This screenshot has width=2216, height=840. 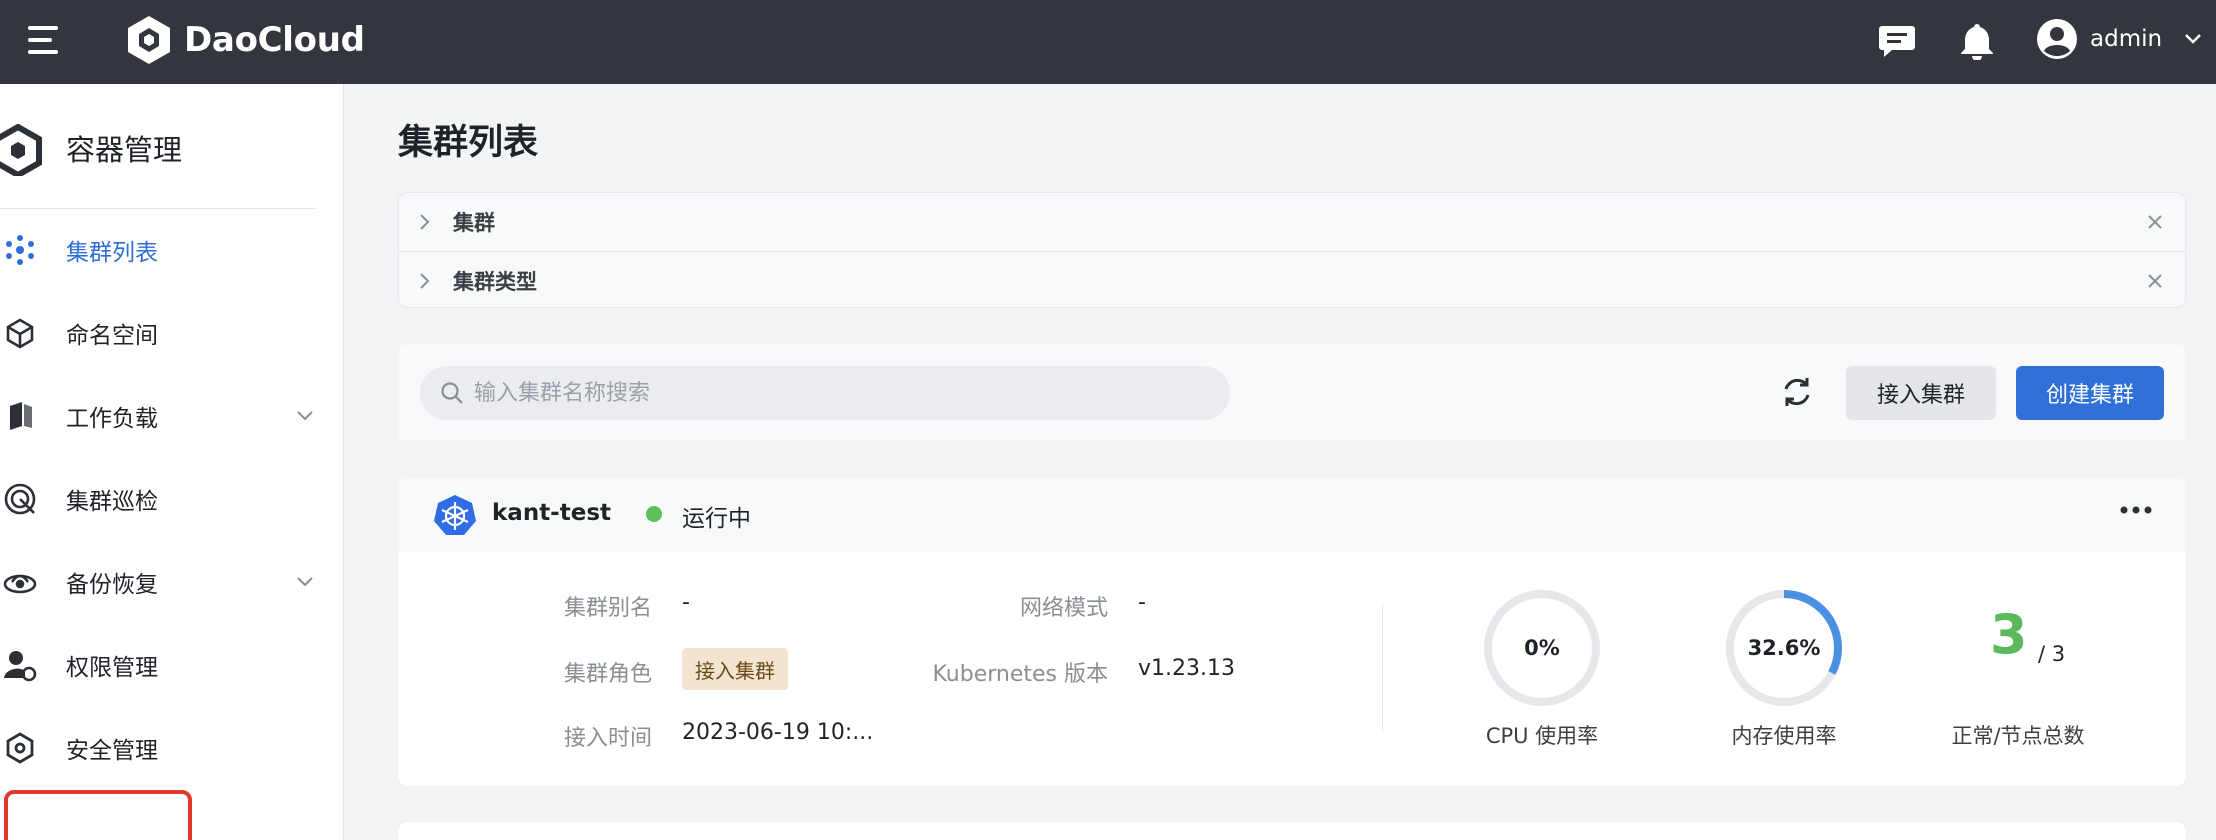 What do you see at coordinates (172, 499) in the screenshot?
I see `sidebar-item-inspection: 集群巡检` at bounding box center [172, 499].